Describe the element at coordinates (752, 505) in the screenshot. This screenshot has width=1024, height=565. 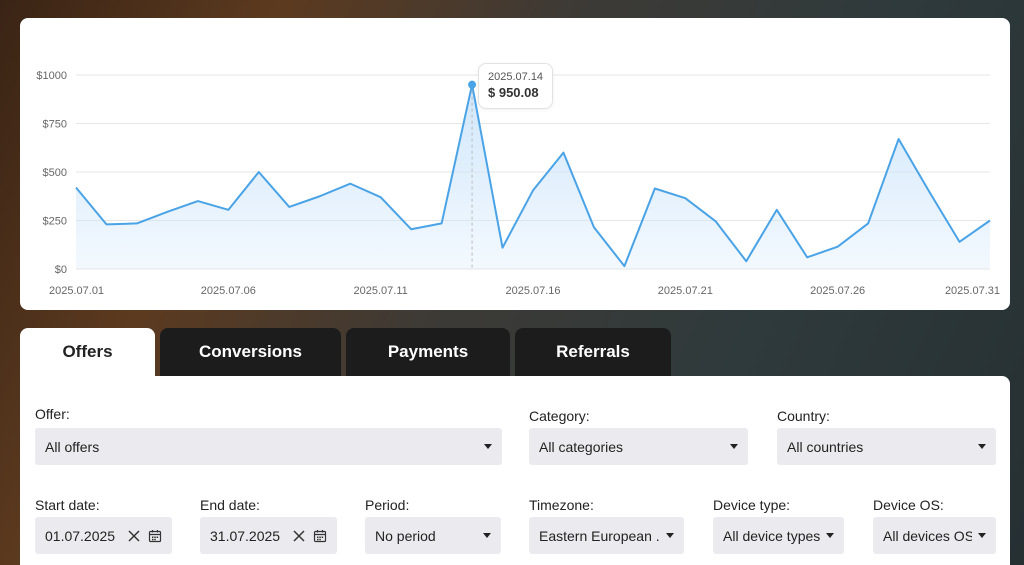
I see `device-type-label: Device type:` at that location.